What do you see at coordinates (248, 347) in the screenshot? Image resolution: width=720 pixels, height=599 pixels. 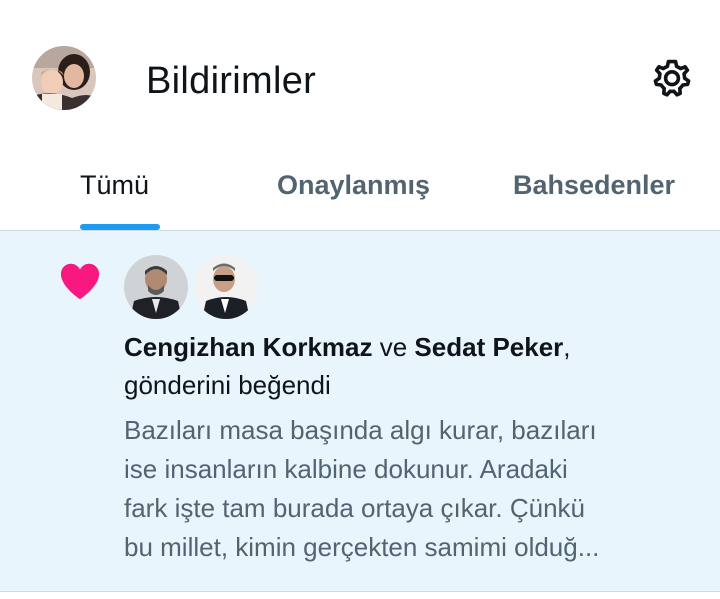 I see `liker-name-1: Cengizhan Korkmaz` at bounding box center [248, 347].